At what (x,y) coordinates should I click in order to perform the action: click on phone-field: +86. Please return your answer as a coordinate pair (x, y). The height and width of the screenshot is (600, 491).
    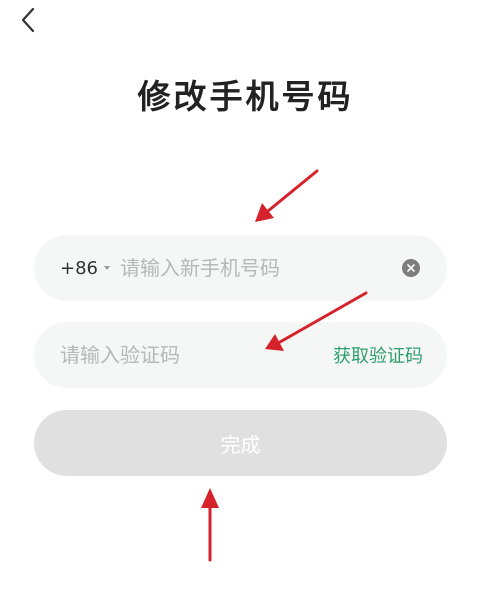
    Looking at the image, I should click on (240, 268).